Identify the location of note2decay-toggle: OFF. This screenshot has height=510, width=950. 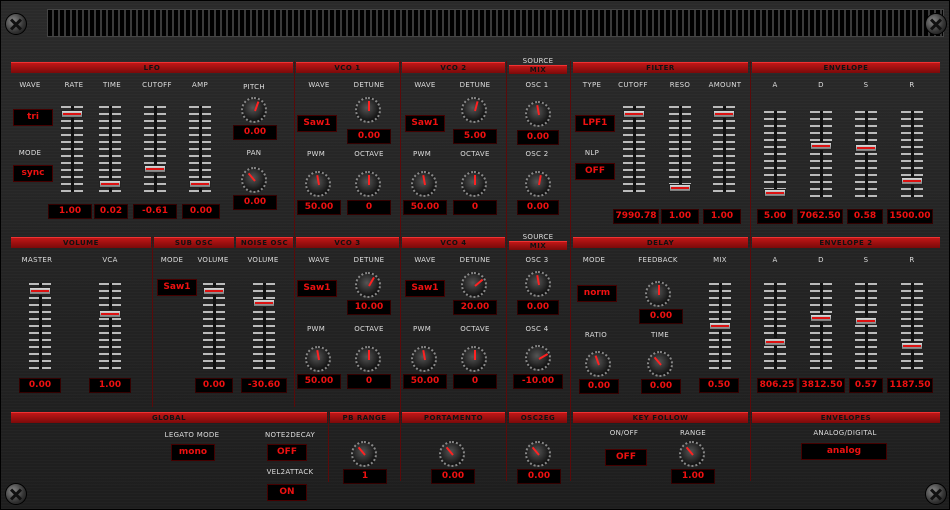
(287, 452).